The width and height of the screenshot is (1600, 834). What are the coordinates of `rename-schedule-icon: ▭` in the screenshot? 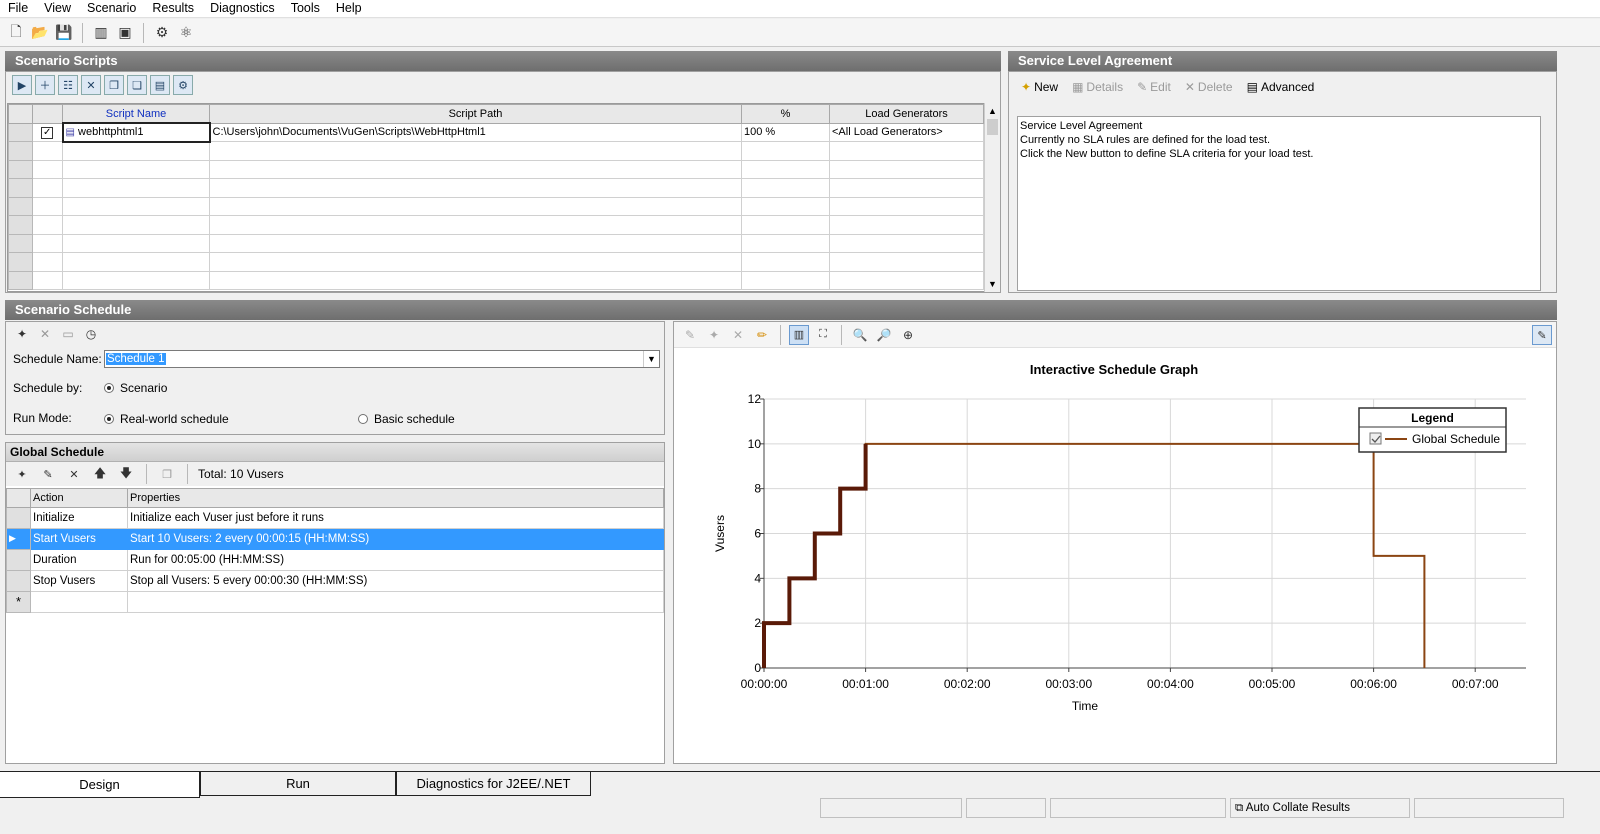 It's located at (68, 334).